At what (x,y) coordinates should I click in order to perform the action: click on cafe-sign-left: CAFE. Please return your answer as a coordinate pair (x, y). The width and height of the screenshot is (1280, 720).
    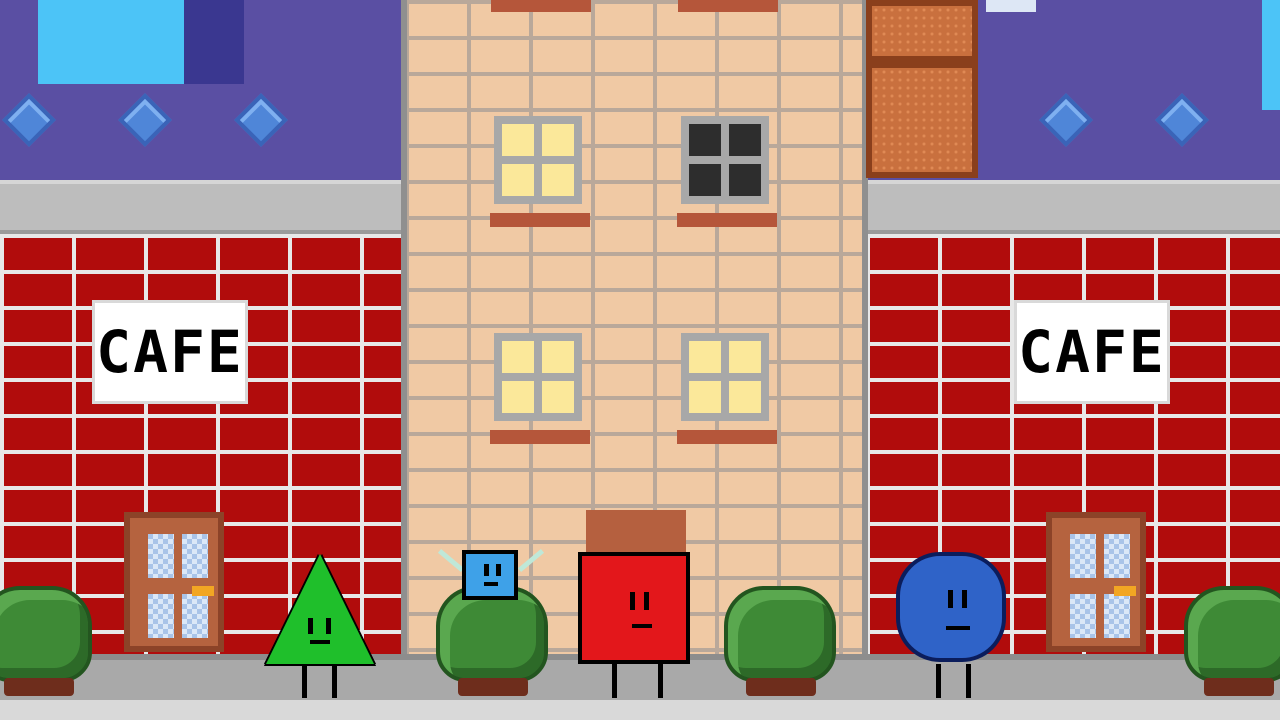
    Looking at the image, I should click on (170, 352).